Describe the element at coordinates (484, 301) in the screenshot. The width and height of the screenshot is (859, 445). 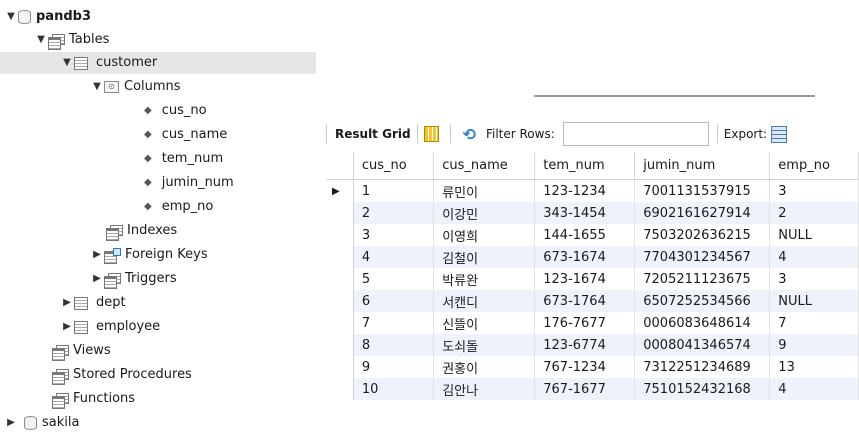
I see `grid-cell: 서캔디` at that location.